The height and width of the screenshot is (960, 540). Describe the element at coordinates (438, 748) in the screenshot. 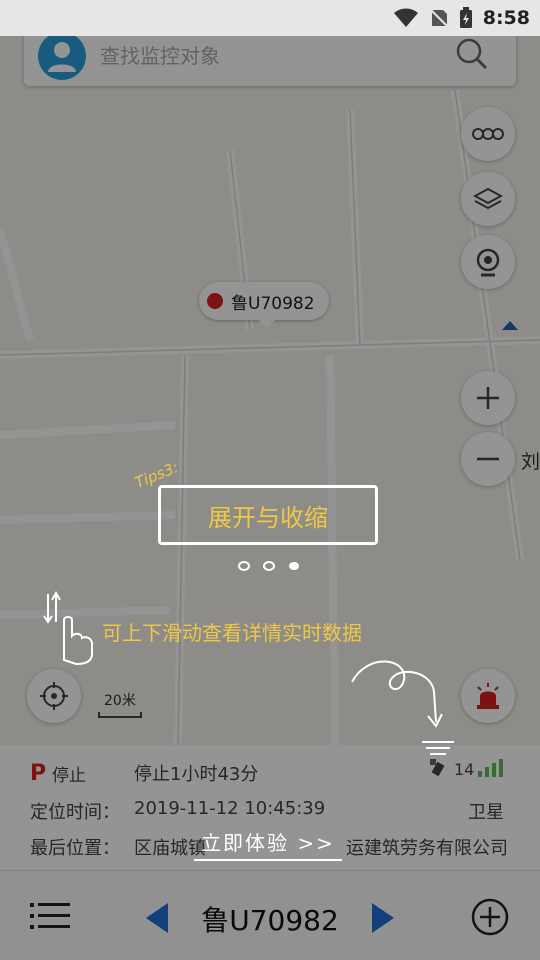

I see `tap-indicator-icon` at that location.